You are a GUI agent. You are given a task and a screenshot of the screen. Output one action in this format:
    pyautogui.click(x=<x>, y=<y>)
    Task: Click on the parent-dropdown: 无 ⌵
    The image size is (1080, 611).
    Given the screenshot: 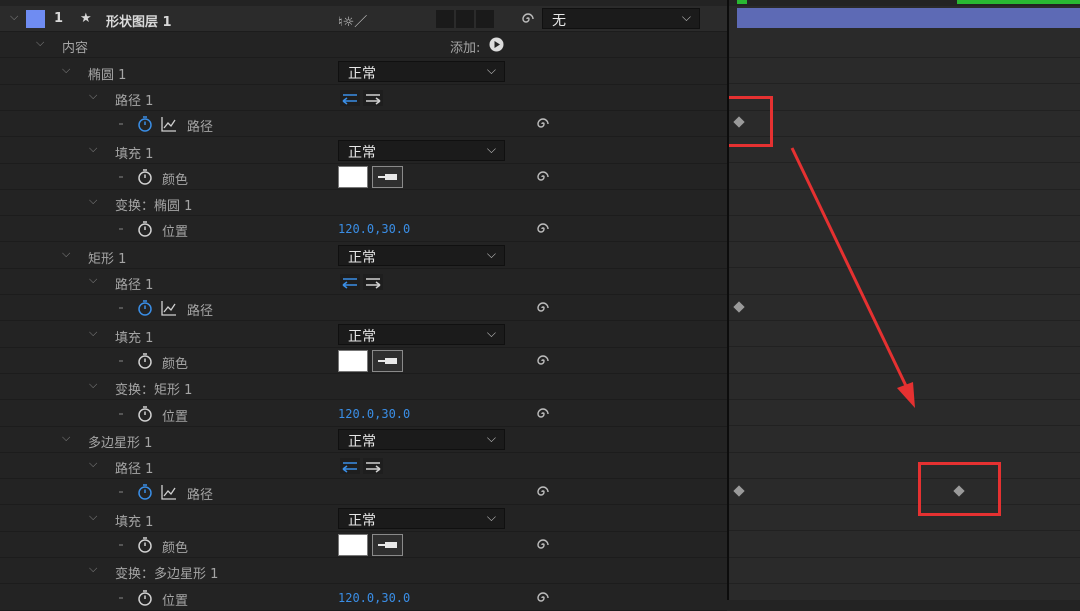 What is the action you would take?
    pyautogui.click(x=621, y=18)
    